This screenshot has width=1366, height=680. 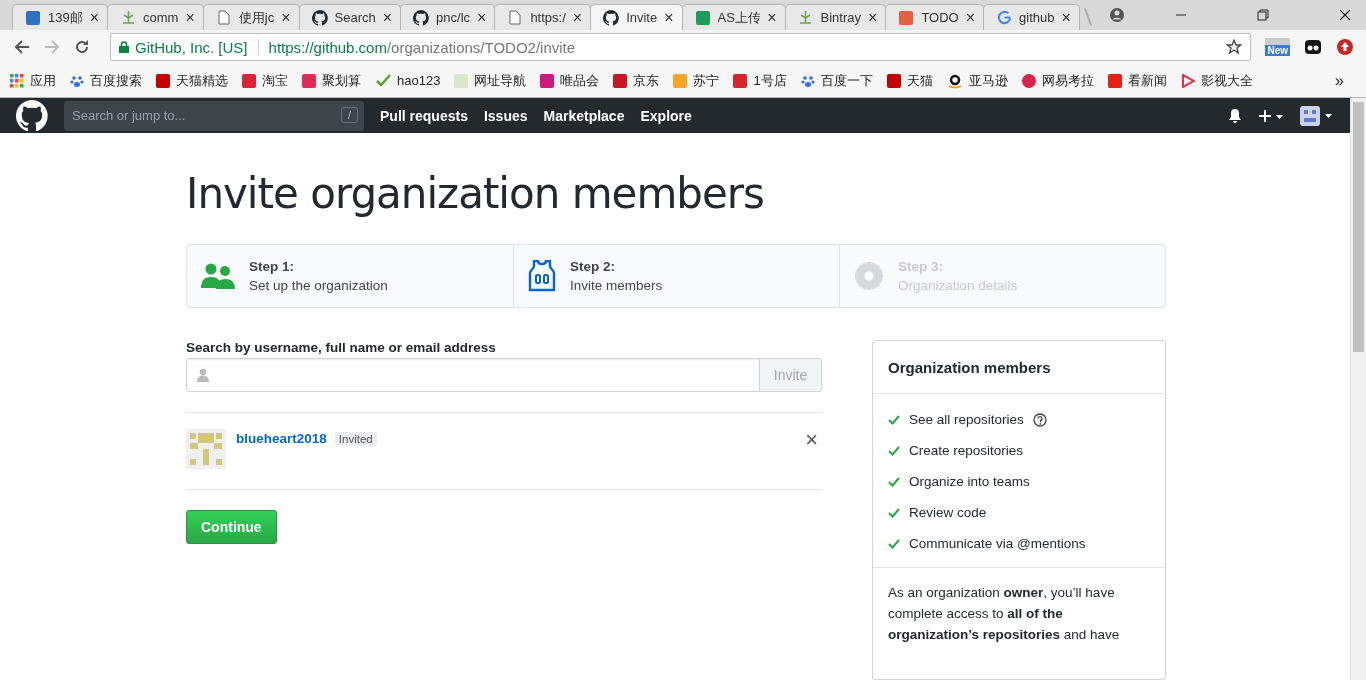 What do you see at coordinates (733, 17) in the screenshot?
I see `browser-tab: AS上传 ×` at bounding box center [733, 17].